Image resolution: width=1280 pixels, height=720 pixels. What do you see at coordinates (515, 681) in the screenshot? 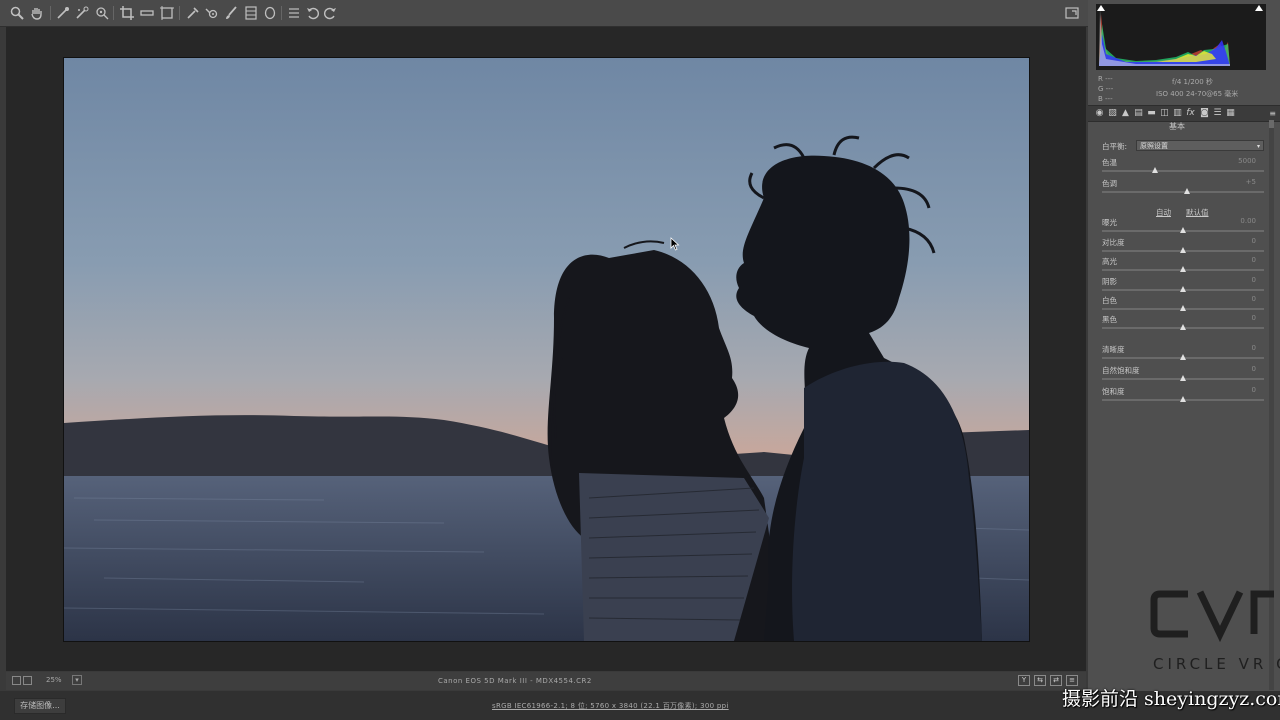
I see `camera-file-info: Canon EOS 5D Mark III - MDX4554.CR2` at bounding box center [515, 681].